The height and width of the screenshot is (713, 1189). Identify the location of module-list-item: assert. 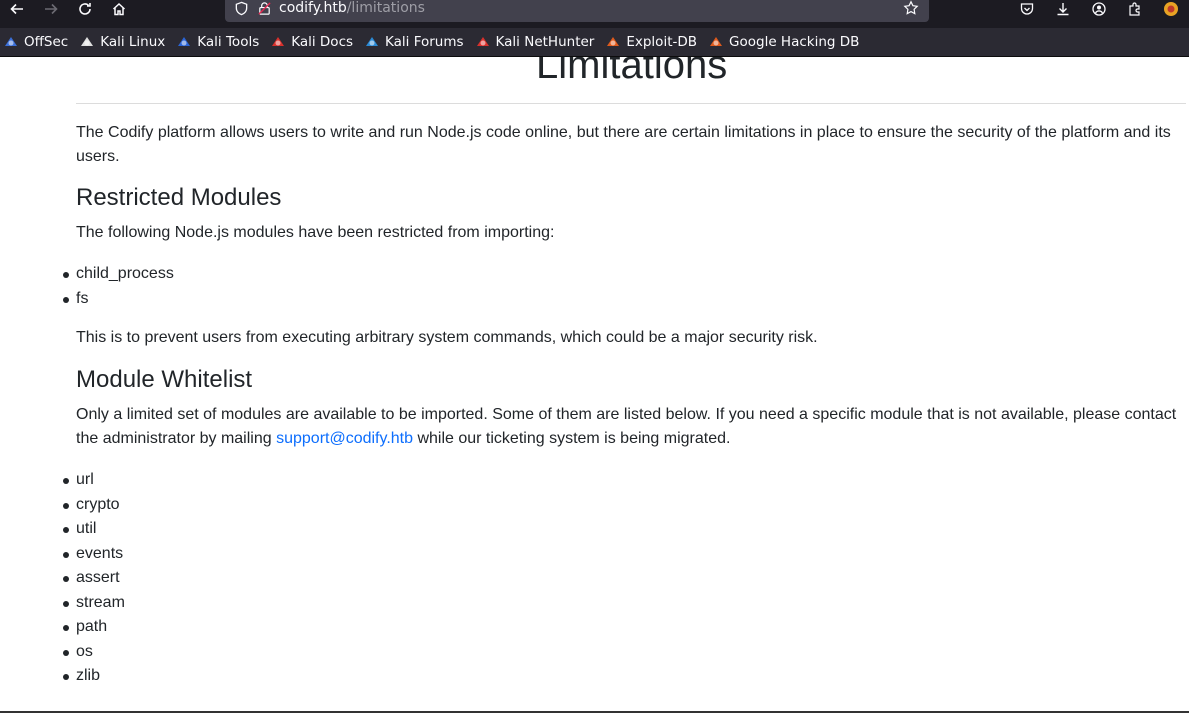
(80, 578).